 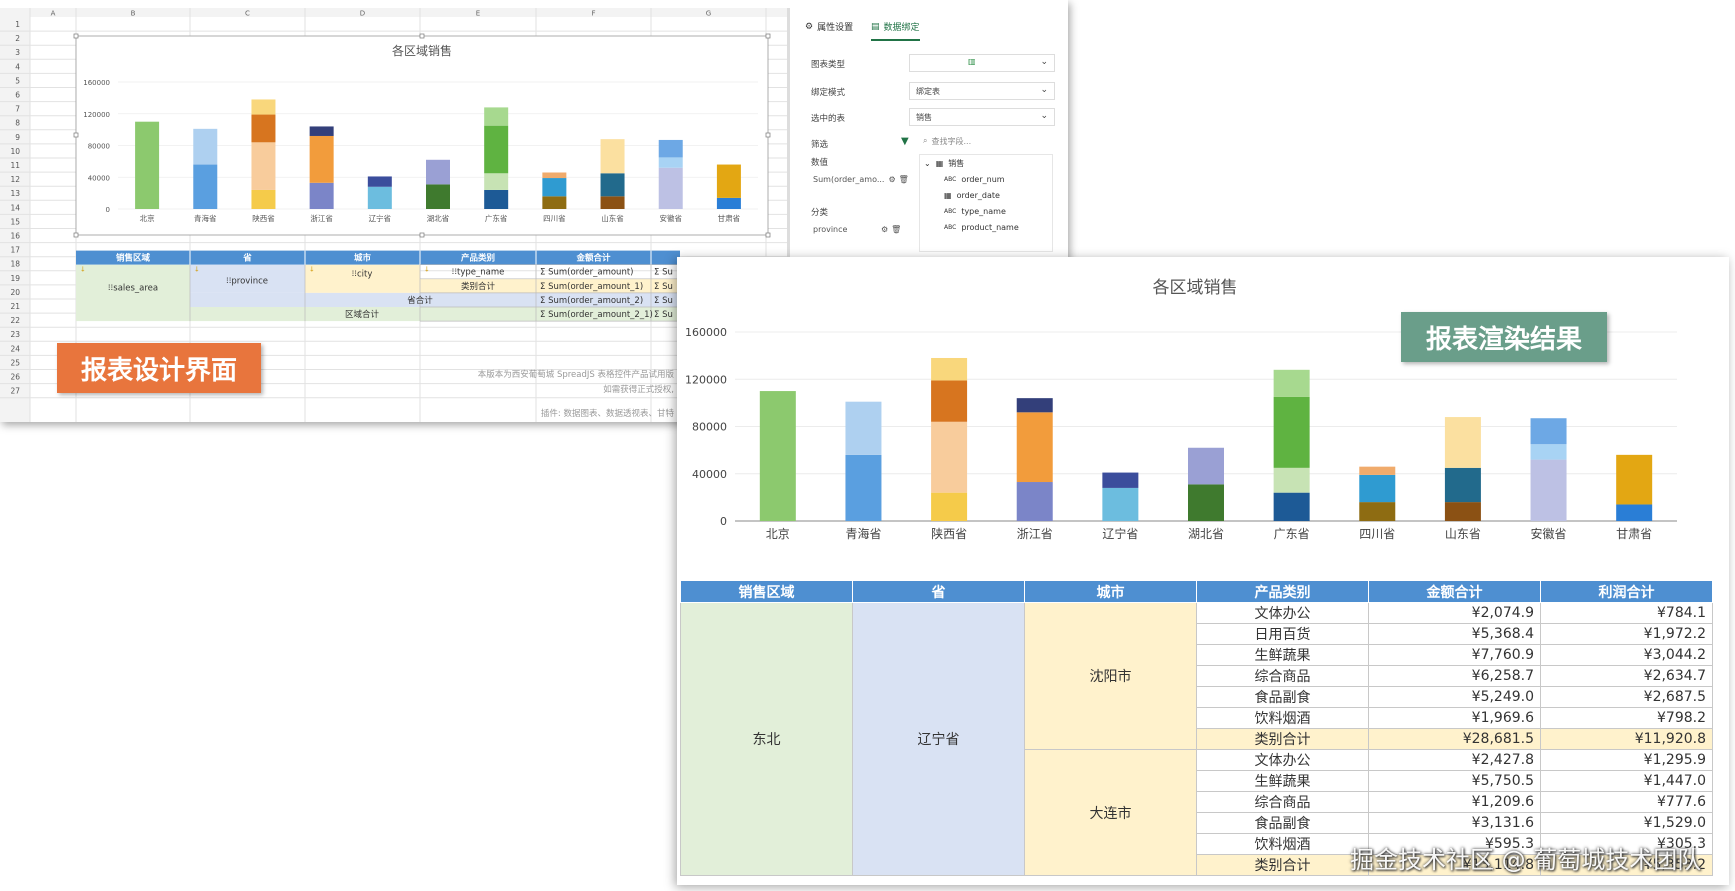 What do you see at coordinates (709, 427) in the screenshot?
I see `y-tick-label: 80000` at bounding box center [709, 427].